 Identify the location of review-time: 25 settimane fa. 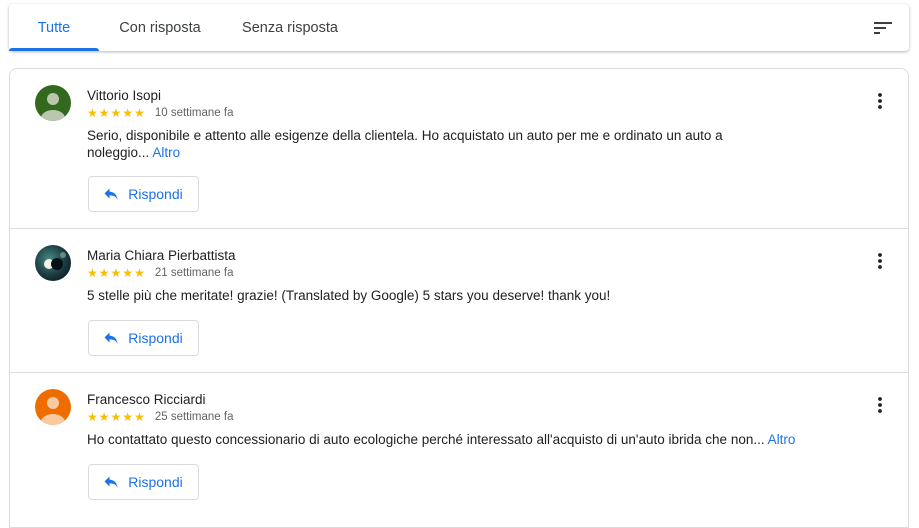
(194, 417).